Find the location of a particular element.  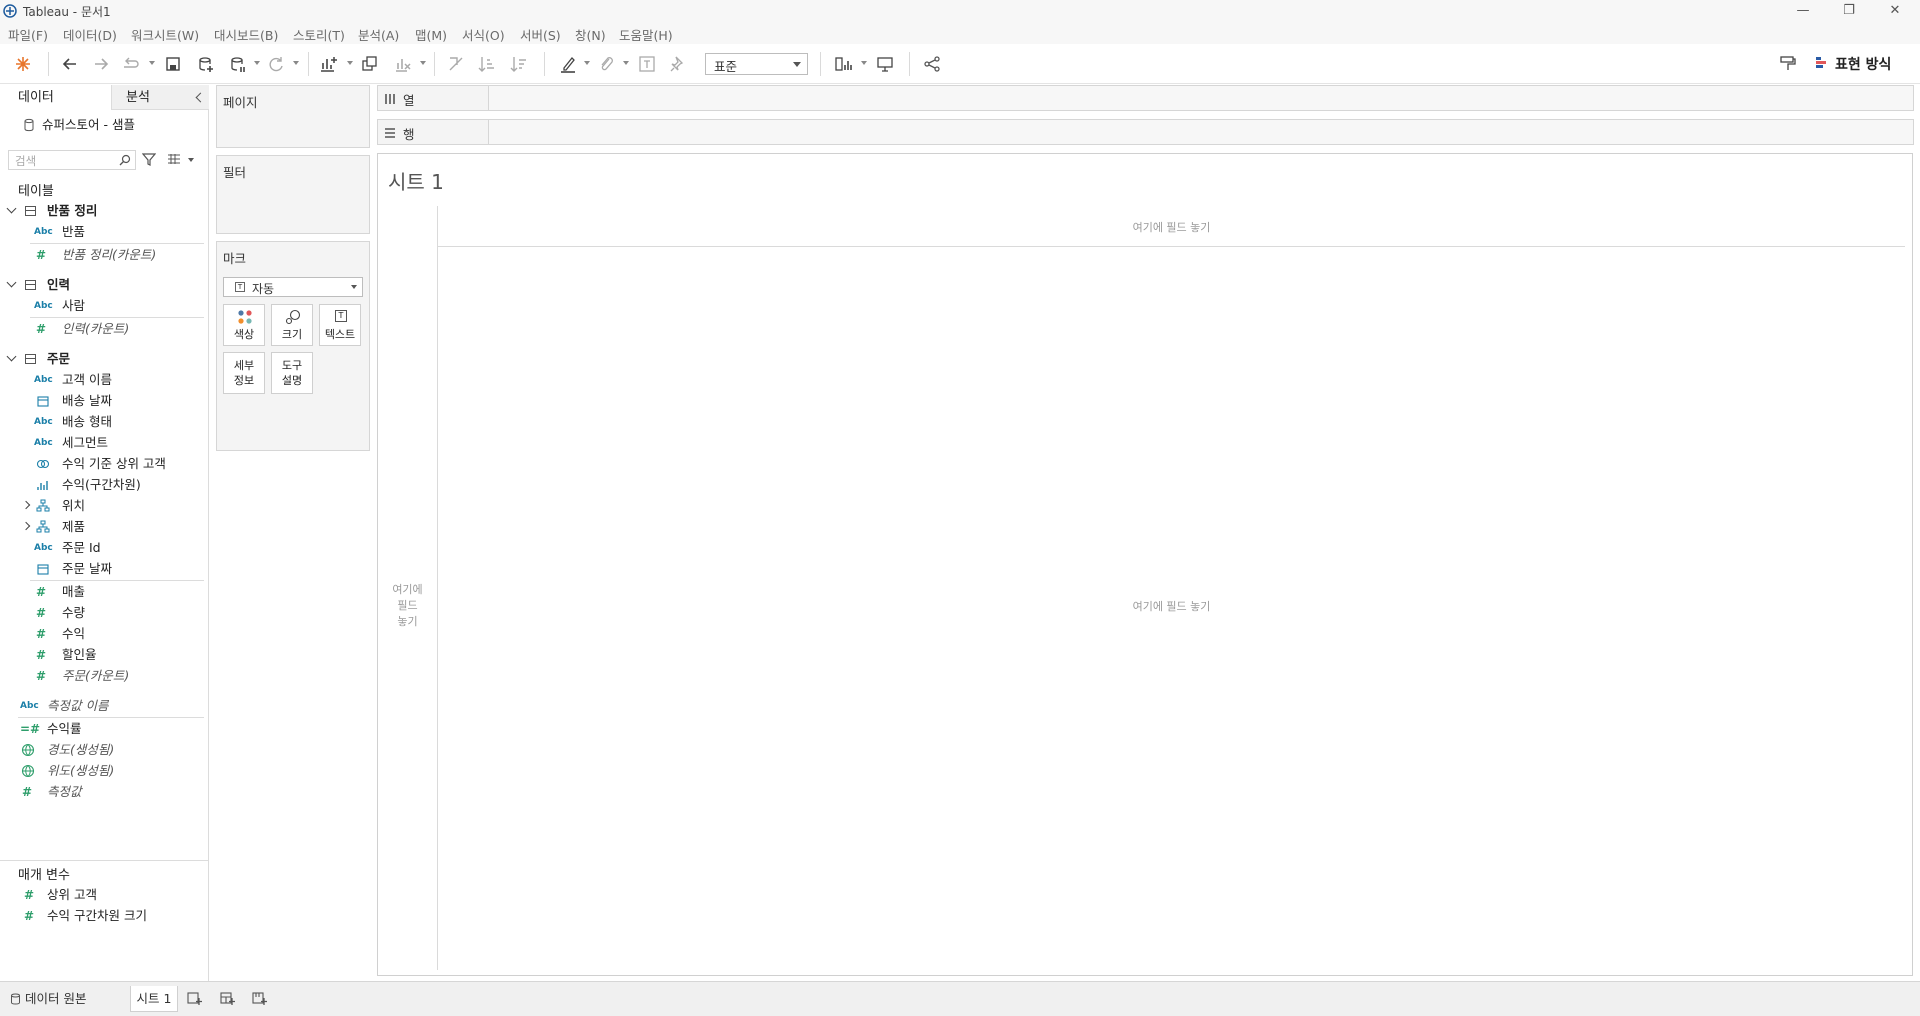

refresh-icon is located at coordinates (276, 64).